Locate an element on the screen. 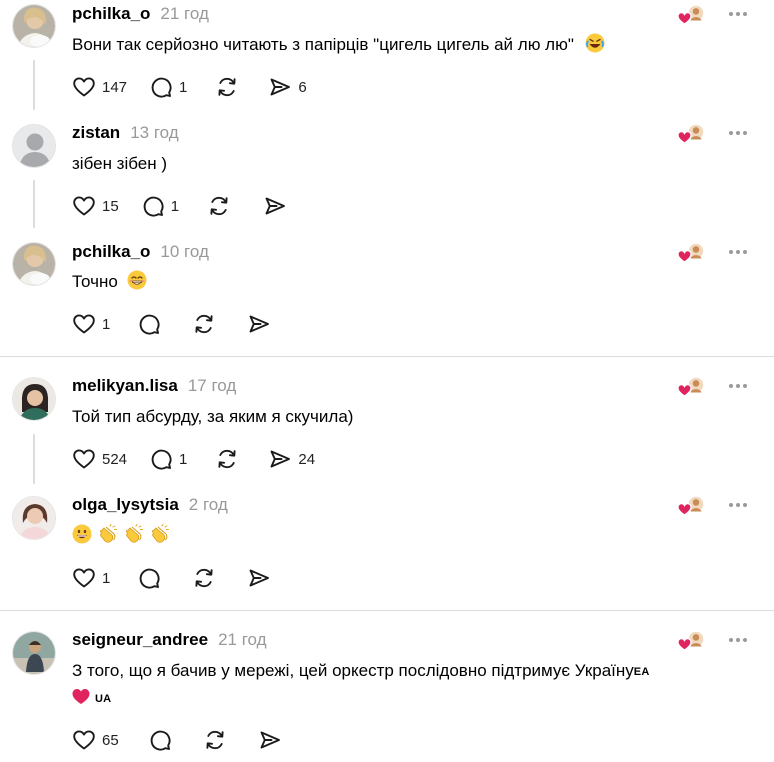 This screenshot has height=762, width=774. reply-count: 1 is located at coordinates (183, 459).